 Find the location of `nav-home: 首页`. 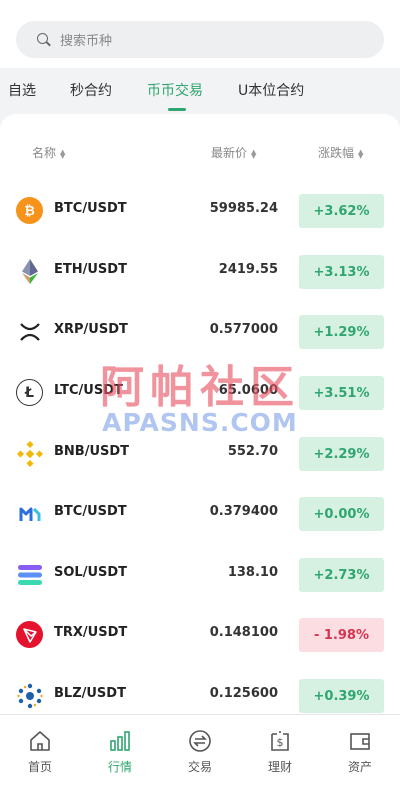

nav-home: 首页 is located at coordinates (40, 752).